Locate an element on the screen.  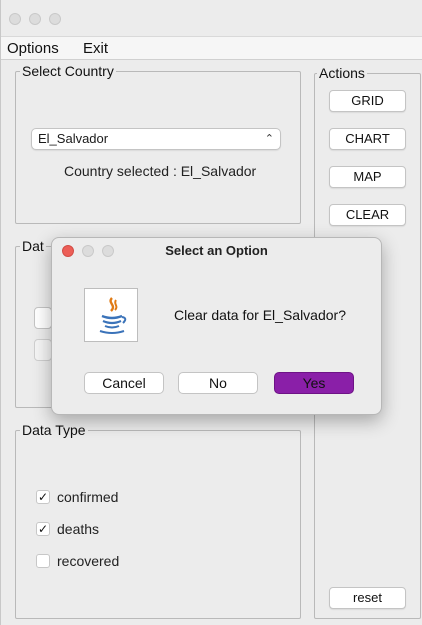
grid-button: GRID is located at coordinates (367, 101).